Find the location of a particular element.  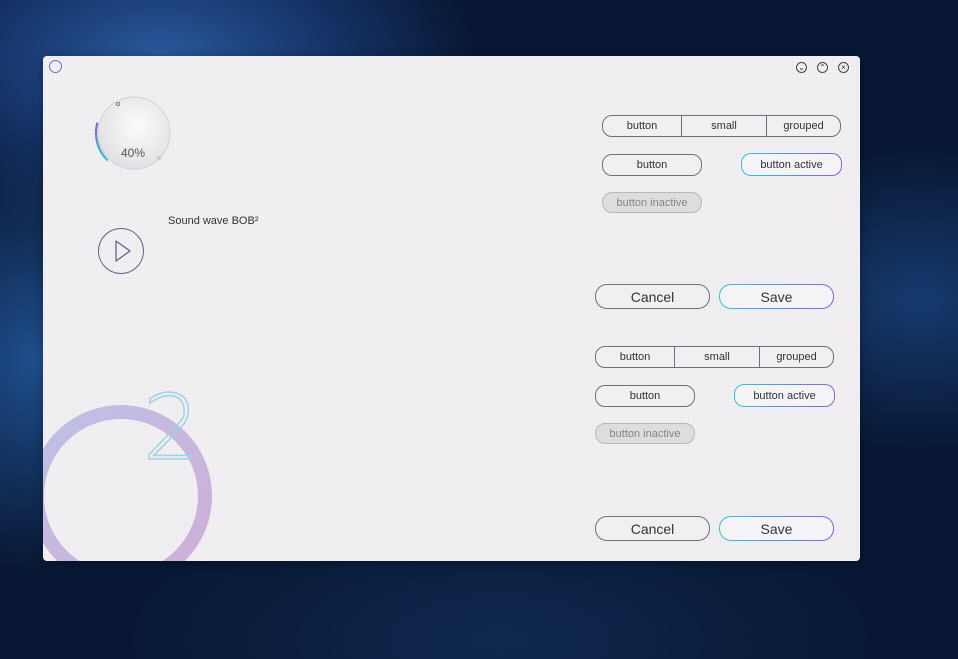

sound-waveform is located at coordinates (367, 252).